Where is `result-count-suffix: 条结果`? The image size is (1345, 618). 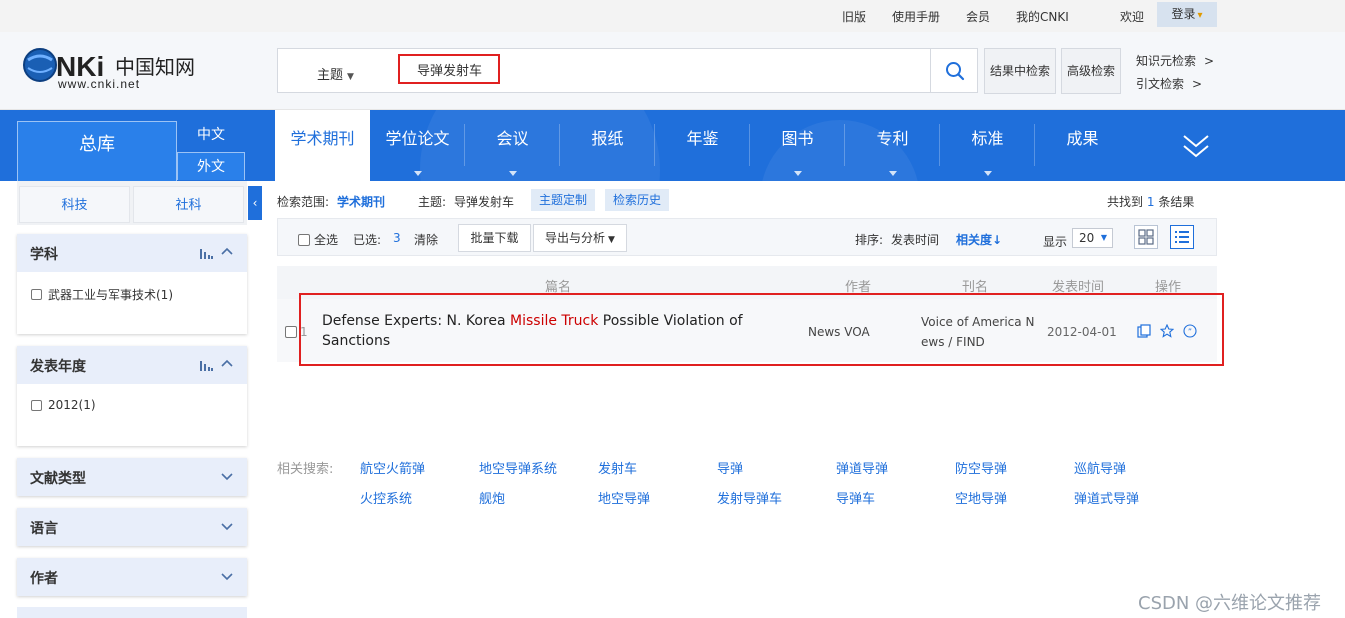
result-count-suffix: 条结果 is located at coordinates (1176, 202).